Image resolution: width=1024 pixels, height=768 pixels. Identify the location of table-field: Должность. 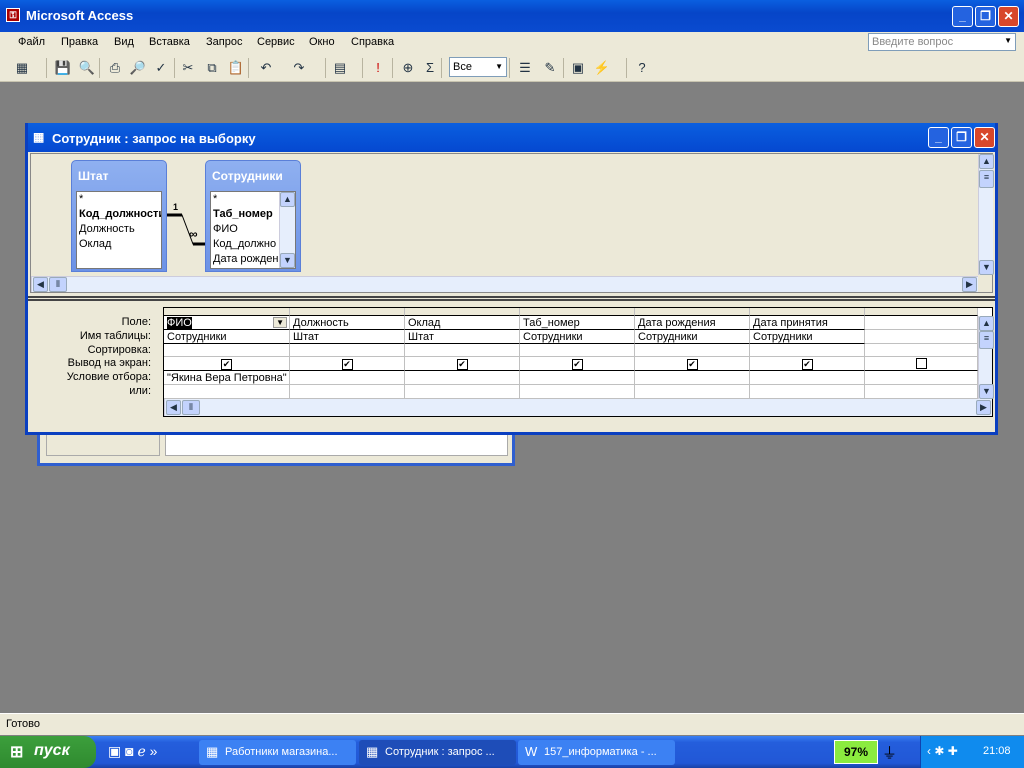
(107, 229).